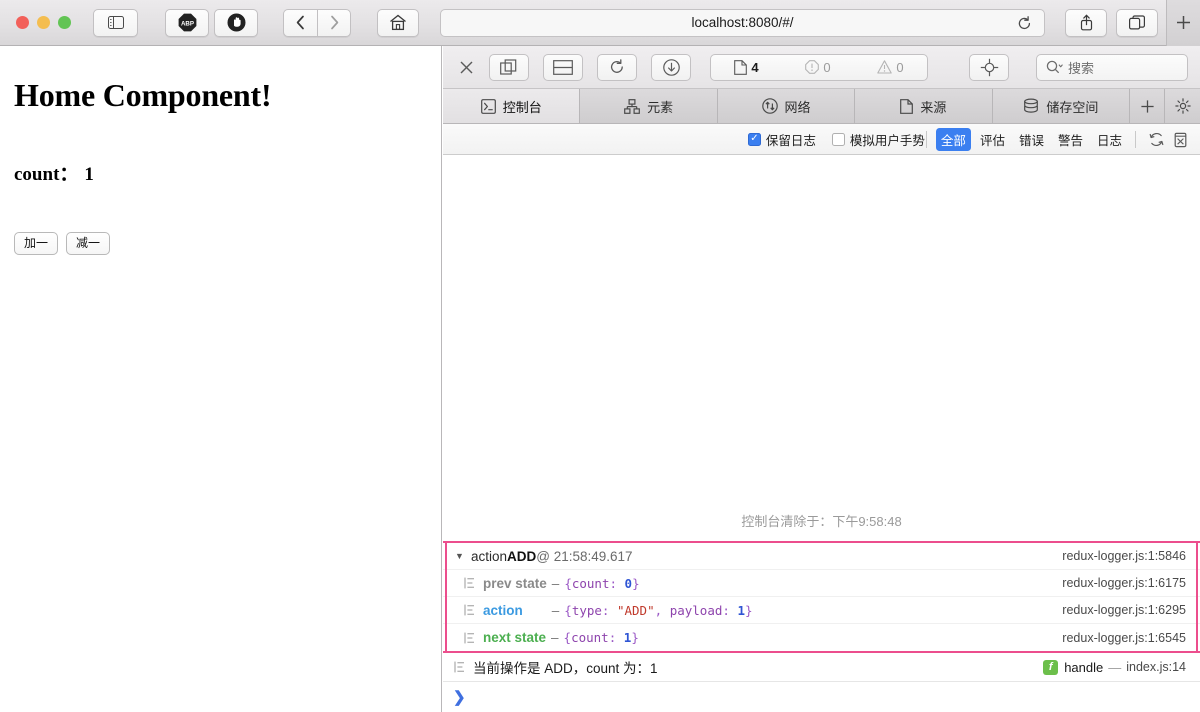 The height and width of the screenshot is (712, 1200). I want to click on tab-elements-label: 元素, so click(660, 107).